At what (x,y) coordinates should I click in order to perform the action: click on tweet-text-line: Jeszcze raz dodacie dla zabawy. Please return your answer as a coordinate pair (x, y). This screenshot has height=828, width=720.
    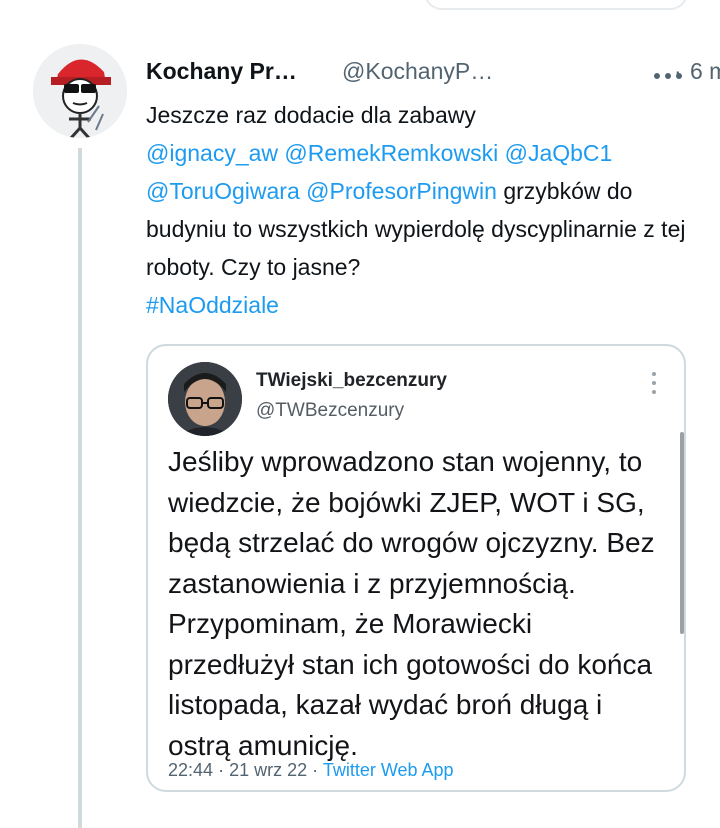
    Looking at the image, I should click on (311, 115).